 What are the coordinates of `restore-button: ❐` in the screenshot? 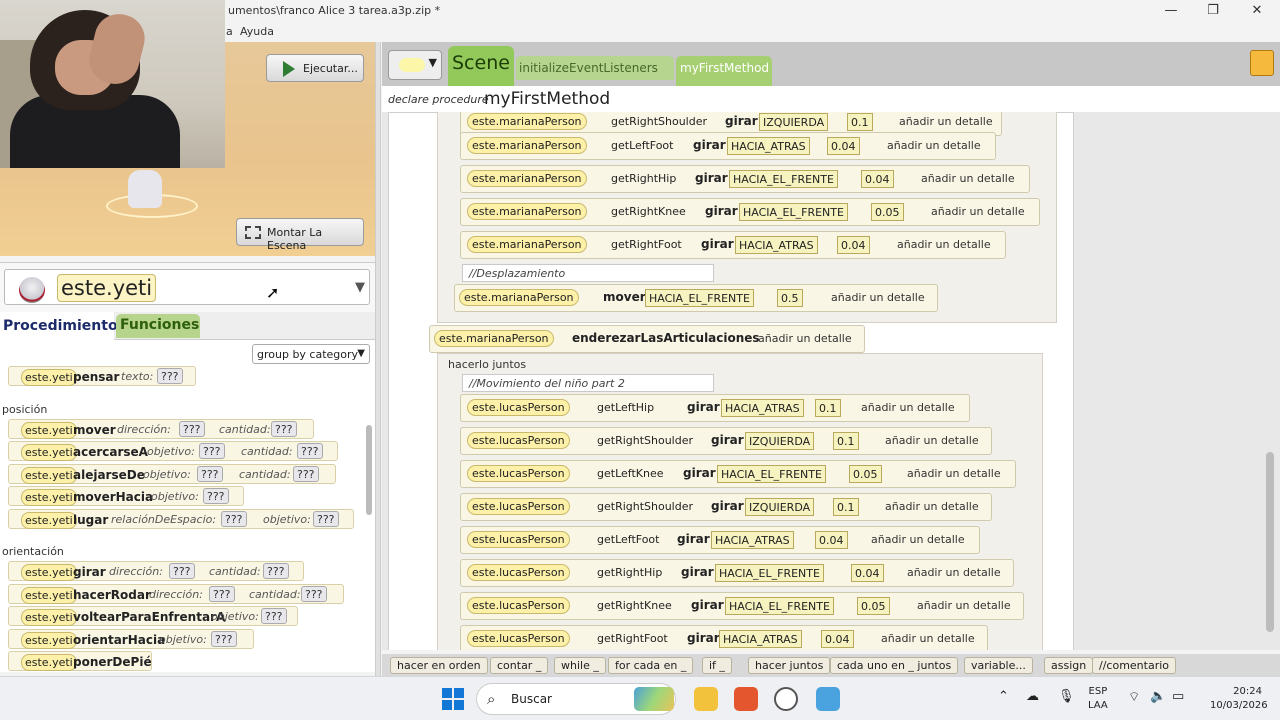 It's located at (1213, 11).